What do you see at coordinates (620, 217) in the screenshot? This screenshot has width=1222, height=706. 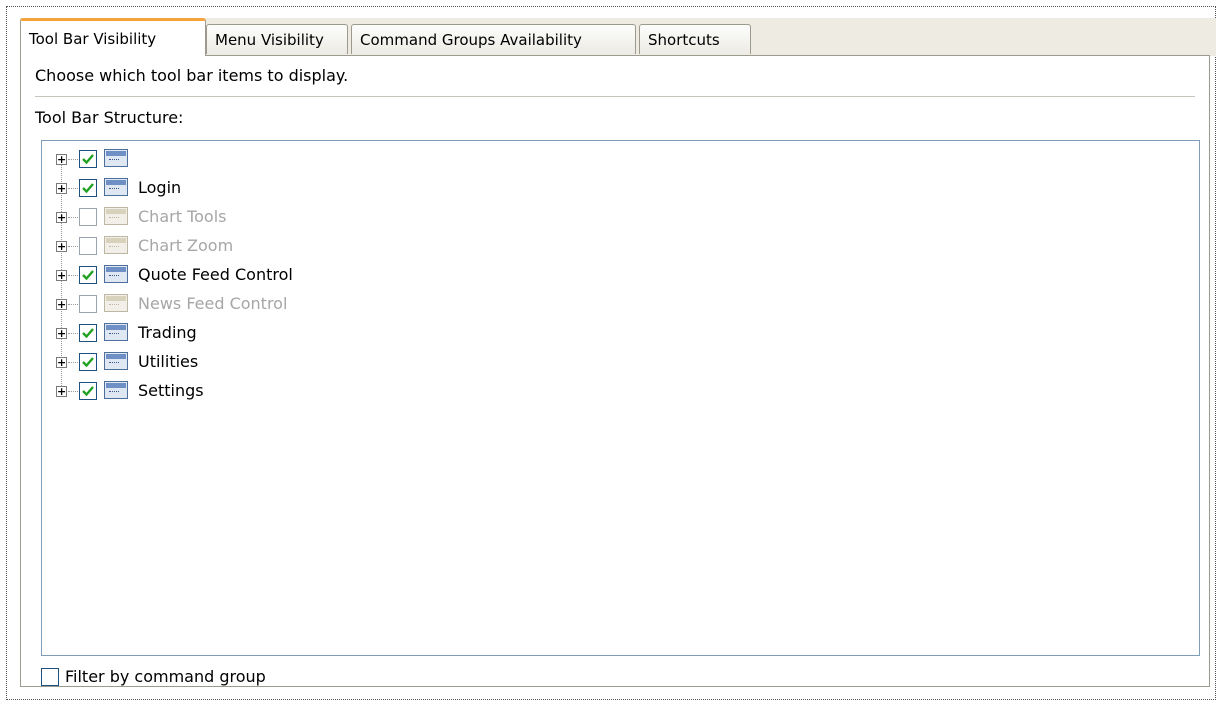 I see `tree-item: + Chart Tools` at bounding box center [620, 217].